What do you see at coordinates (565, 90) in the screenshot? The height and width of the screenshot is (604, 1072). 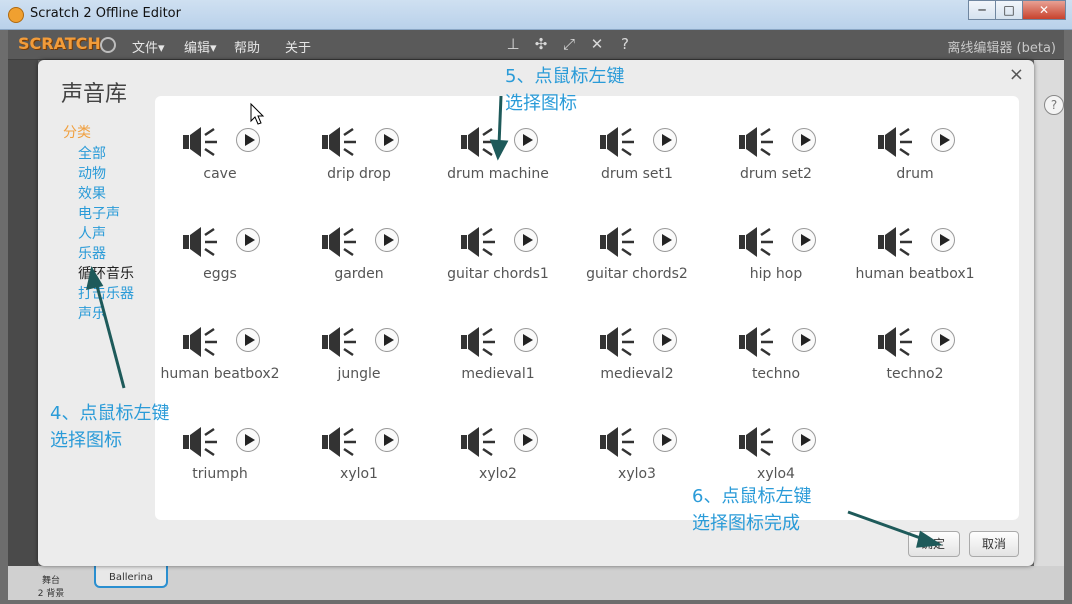 I see `annotation-step5: 5、点鼠标左键 选择图标` at bounding box center [565, 90].